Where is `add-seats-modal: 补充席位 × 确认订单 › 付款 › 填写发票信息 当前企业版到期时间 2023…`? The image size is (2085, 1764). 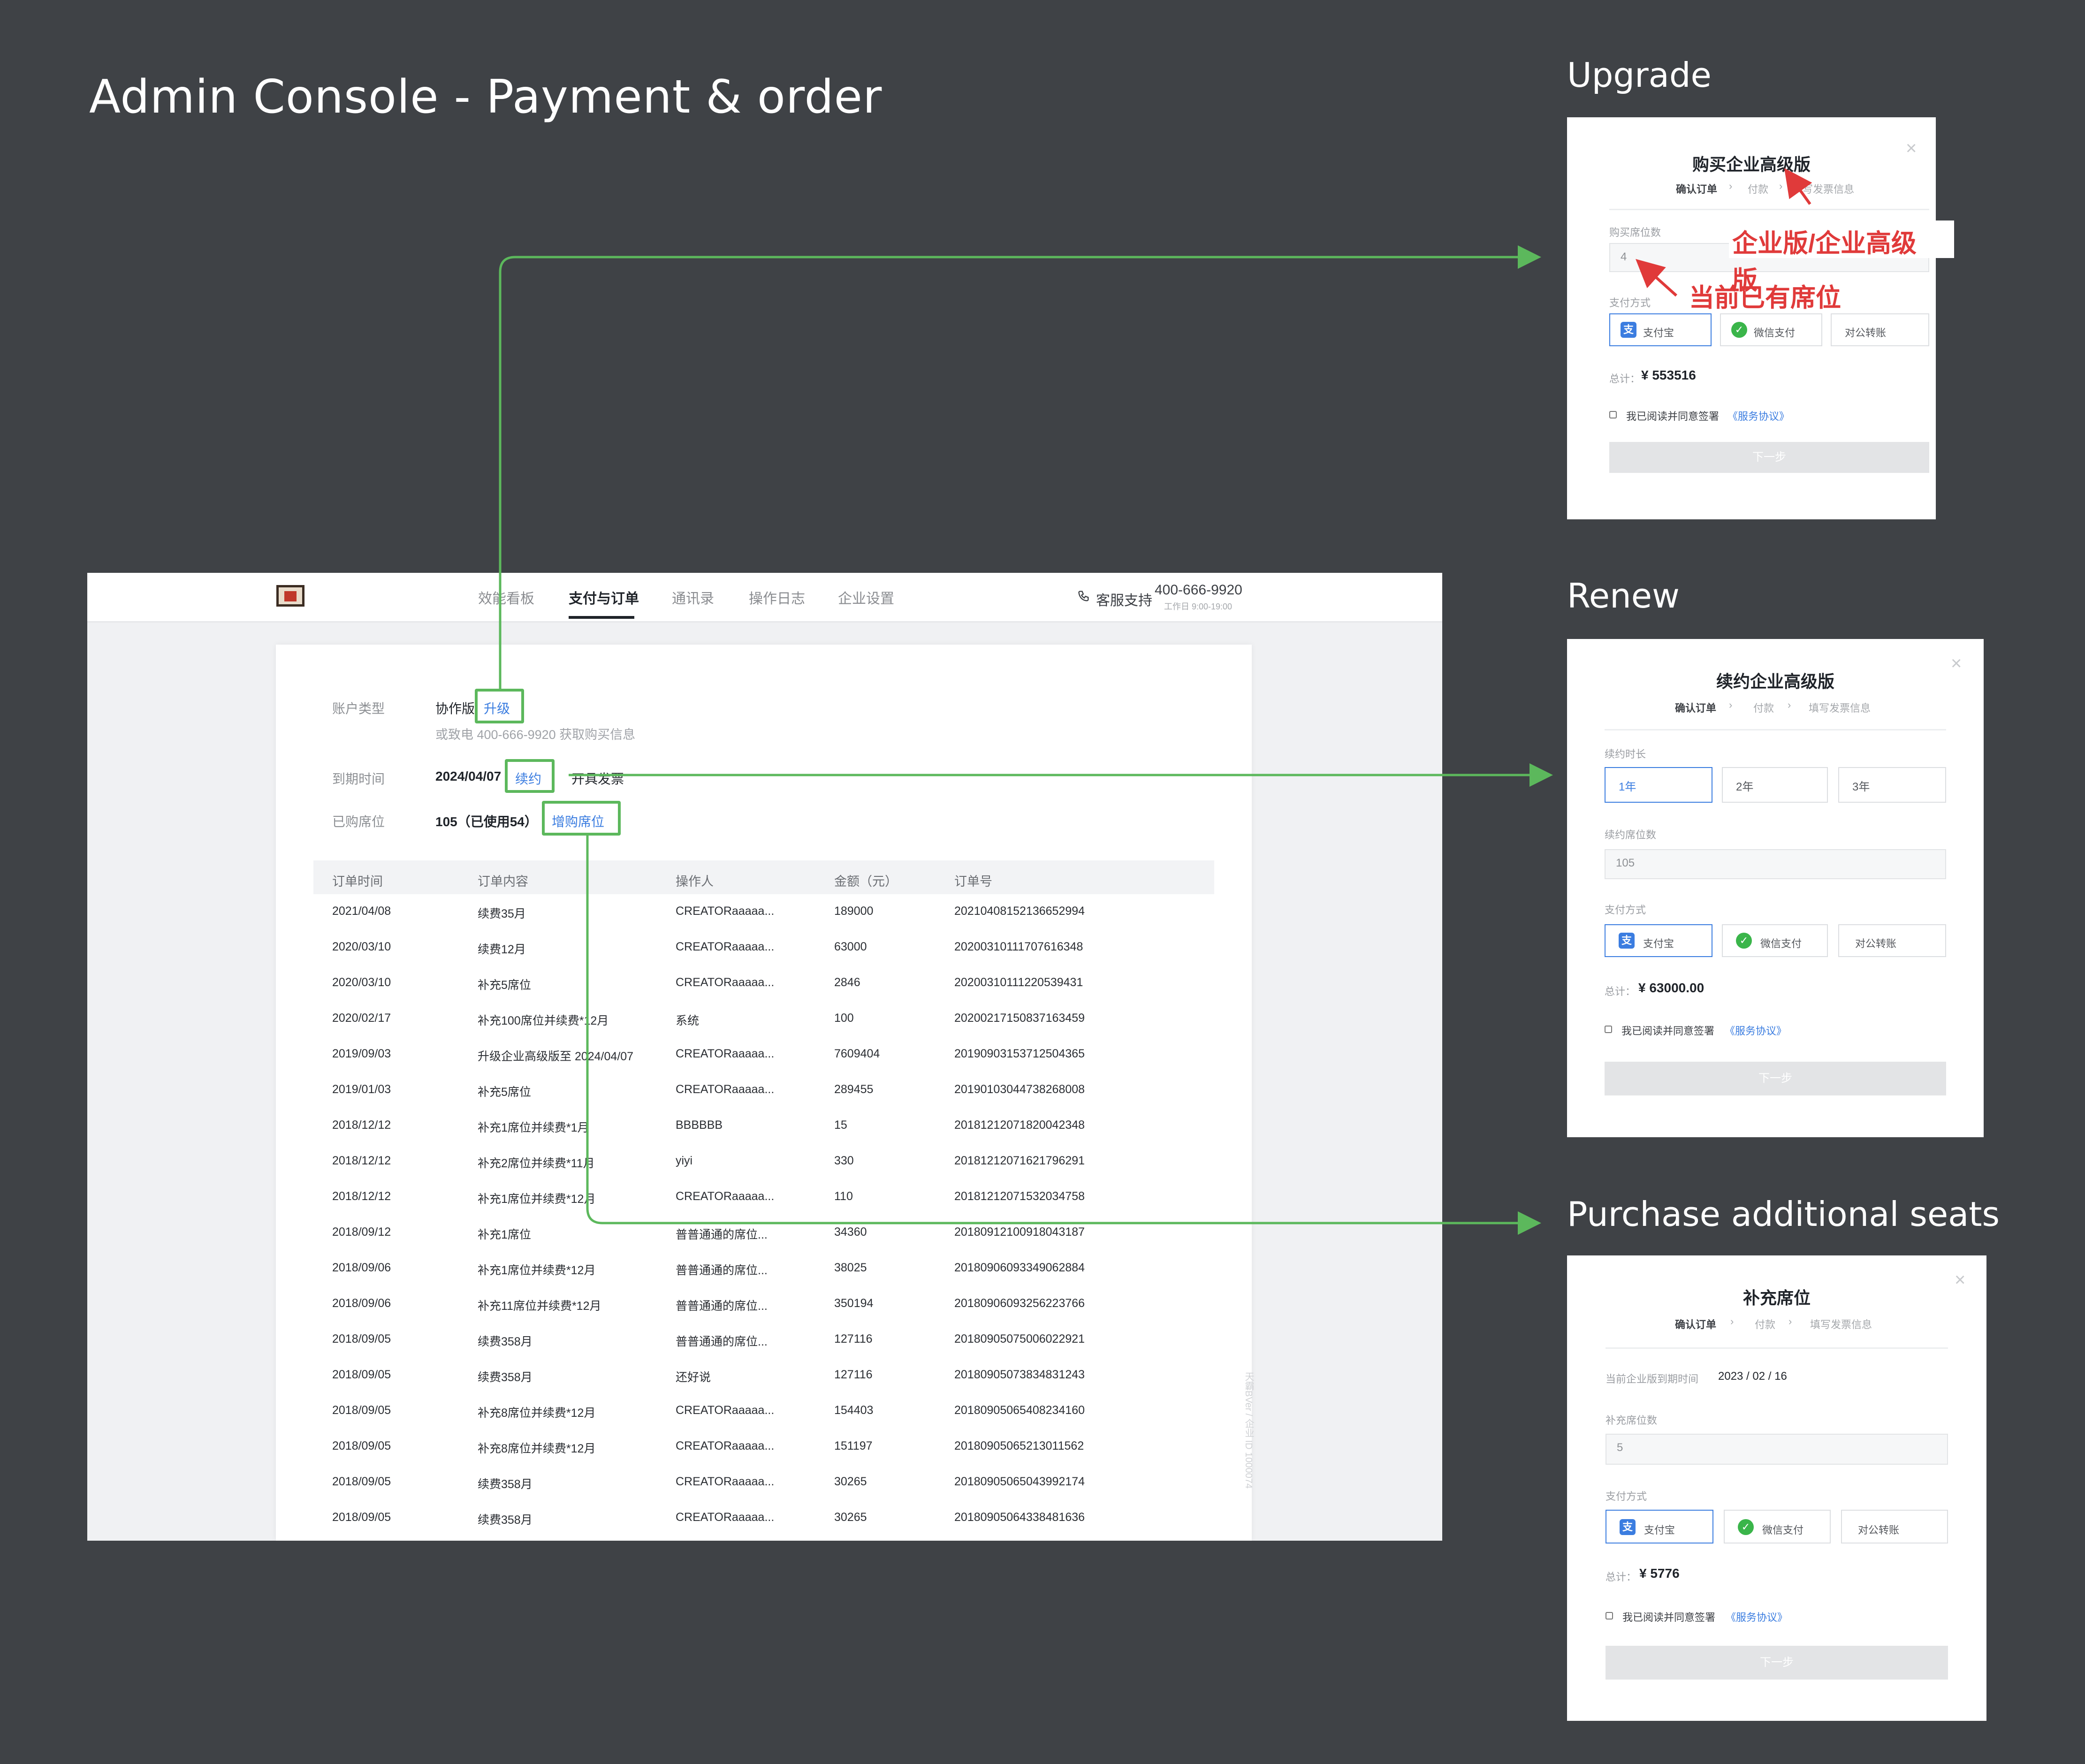
add-seats-modal: 补充席位 × 确认订单 › 付款 › 填写发票信息 当前企业版到期时间 2023… is located at coordinates (1776, 1488).